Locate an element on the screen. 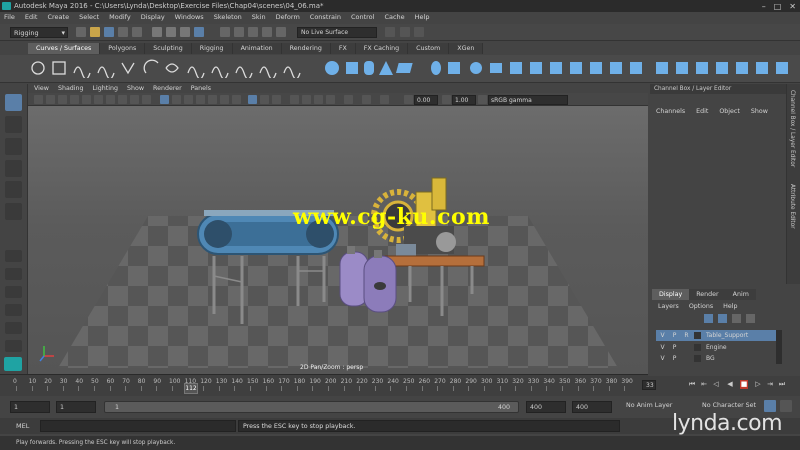  outliner-layout-icon is located at coordinates (13, 328).